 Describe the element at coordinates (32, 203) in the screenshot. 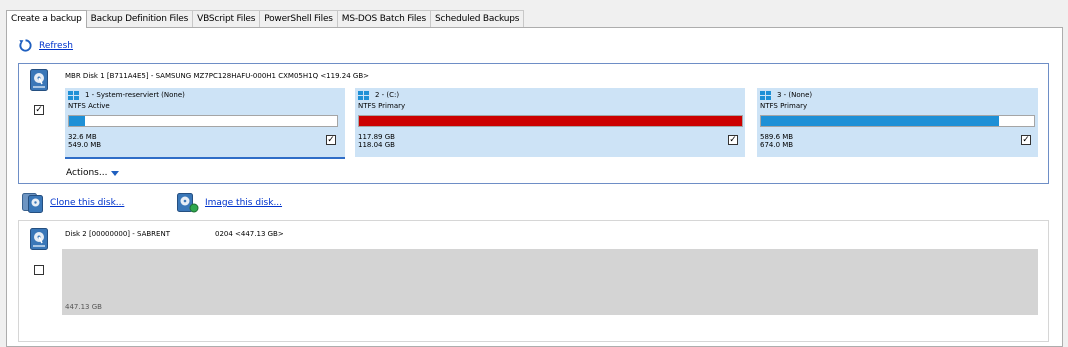

I see `clone-disk-icon` at that location.